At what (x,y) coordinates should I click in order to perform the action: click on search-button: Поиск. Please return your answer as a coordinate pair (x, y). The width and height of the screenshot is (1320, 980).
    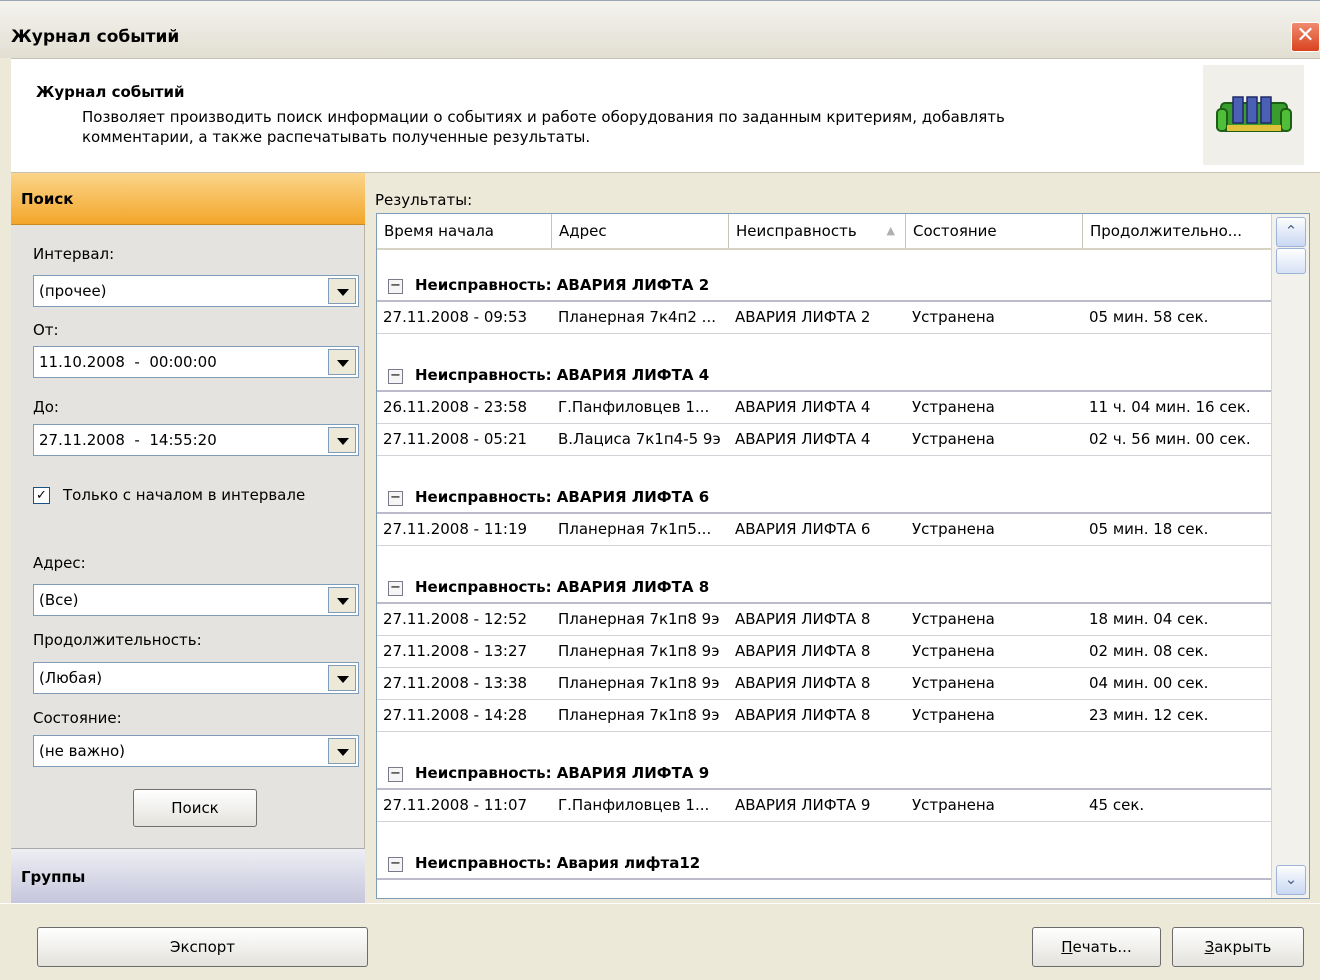
    Looking at the image, I should click on (195, 808).